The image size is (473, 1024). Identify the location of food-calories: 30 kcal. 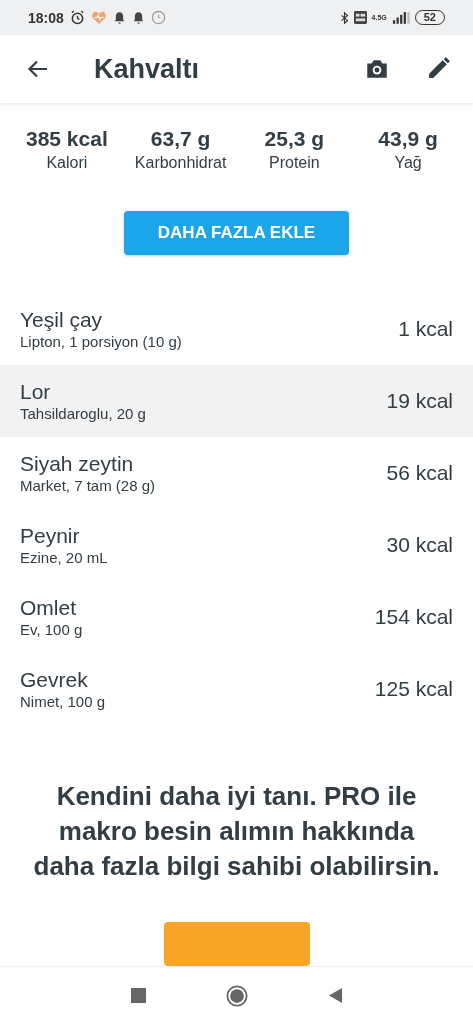
(419, 545).